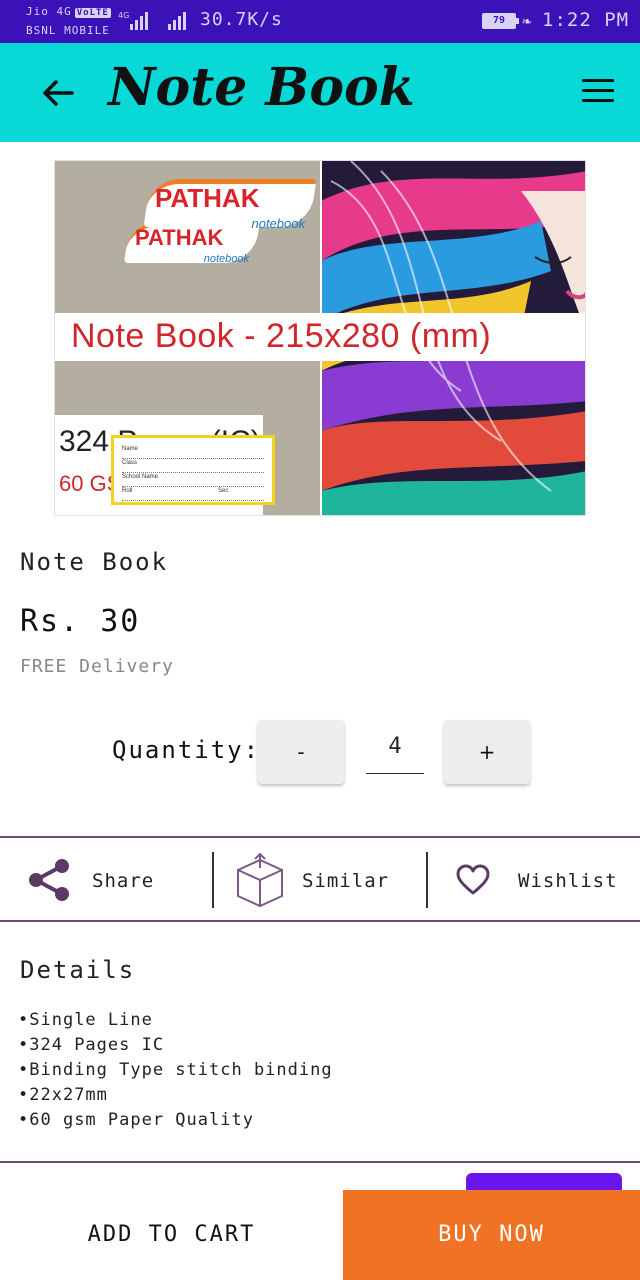 Image resolution: width=640 pixels, height=1280 pixels. I want to click on quantity-increase-button: +, so click(487, 752).